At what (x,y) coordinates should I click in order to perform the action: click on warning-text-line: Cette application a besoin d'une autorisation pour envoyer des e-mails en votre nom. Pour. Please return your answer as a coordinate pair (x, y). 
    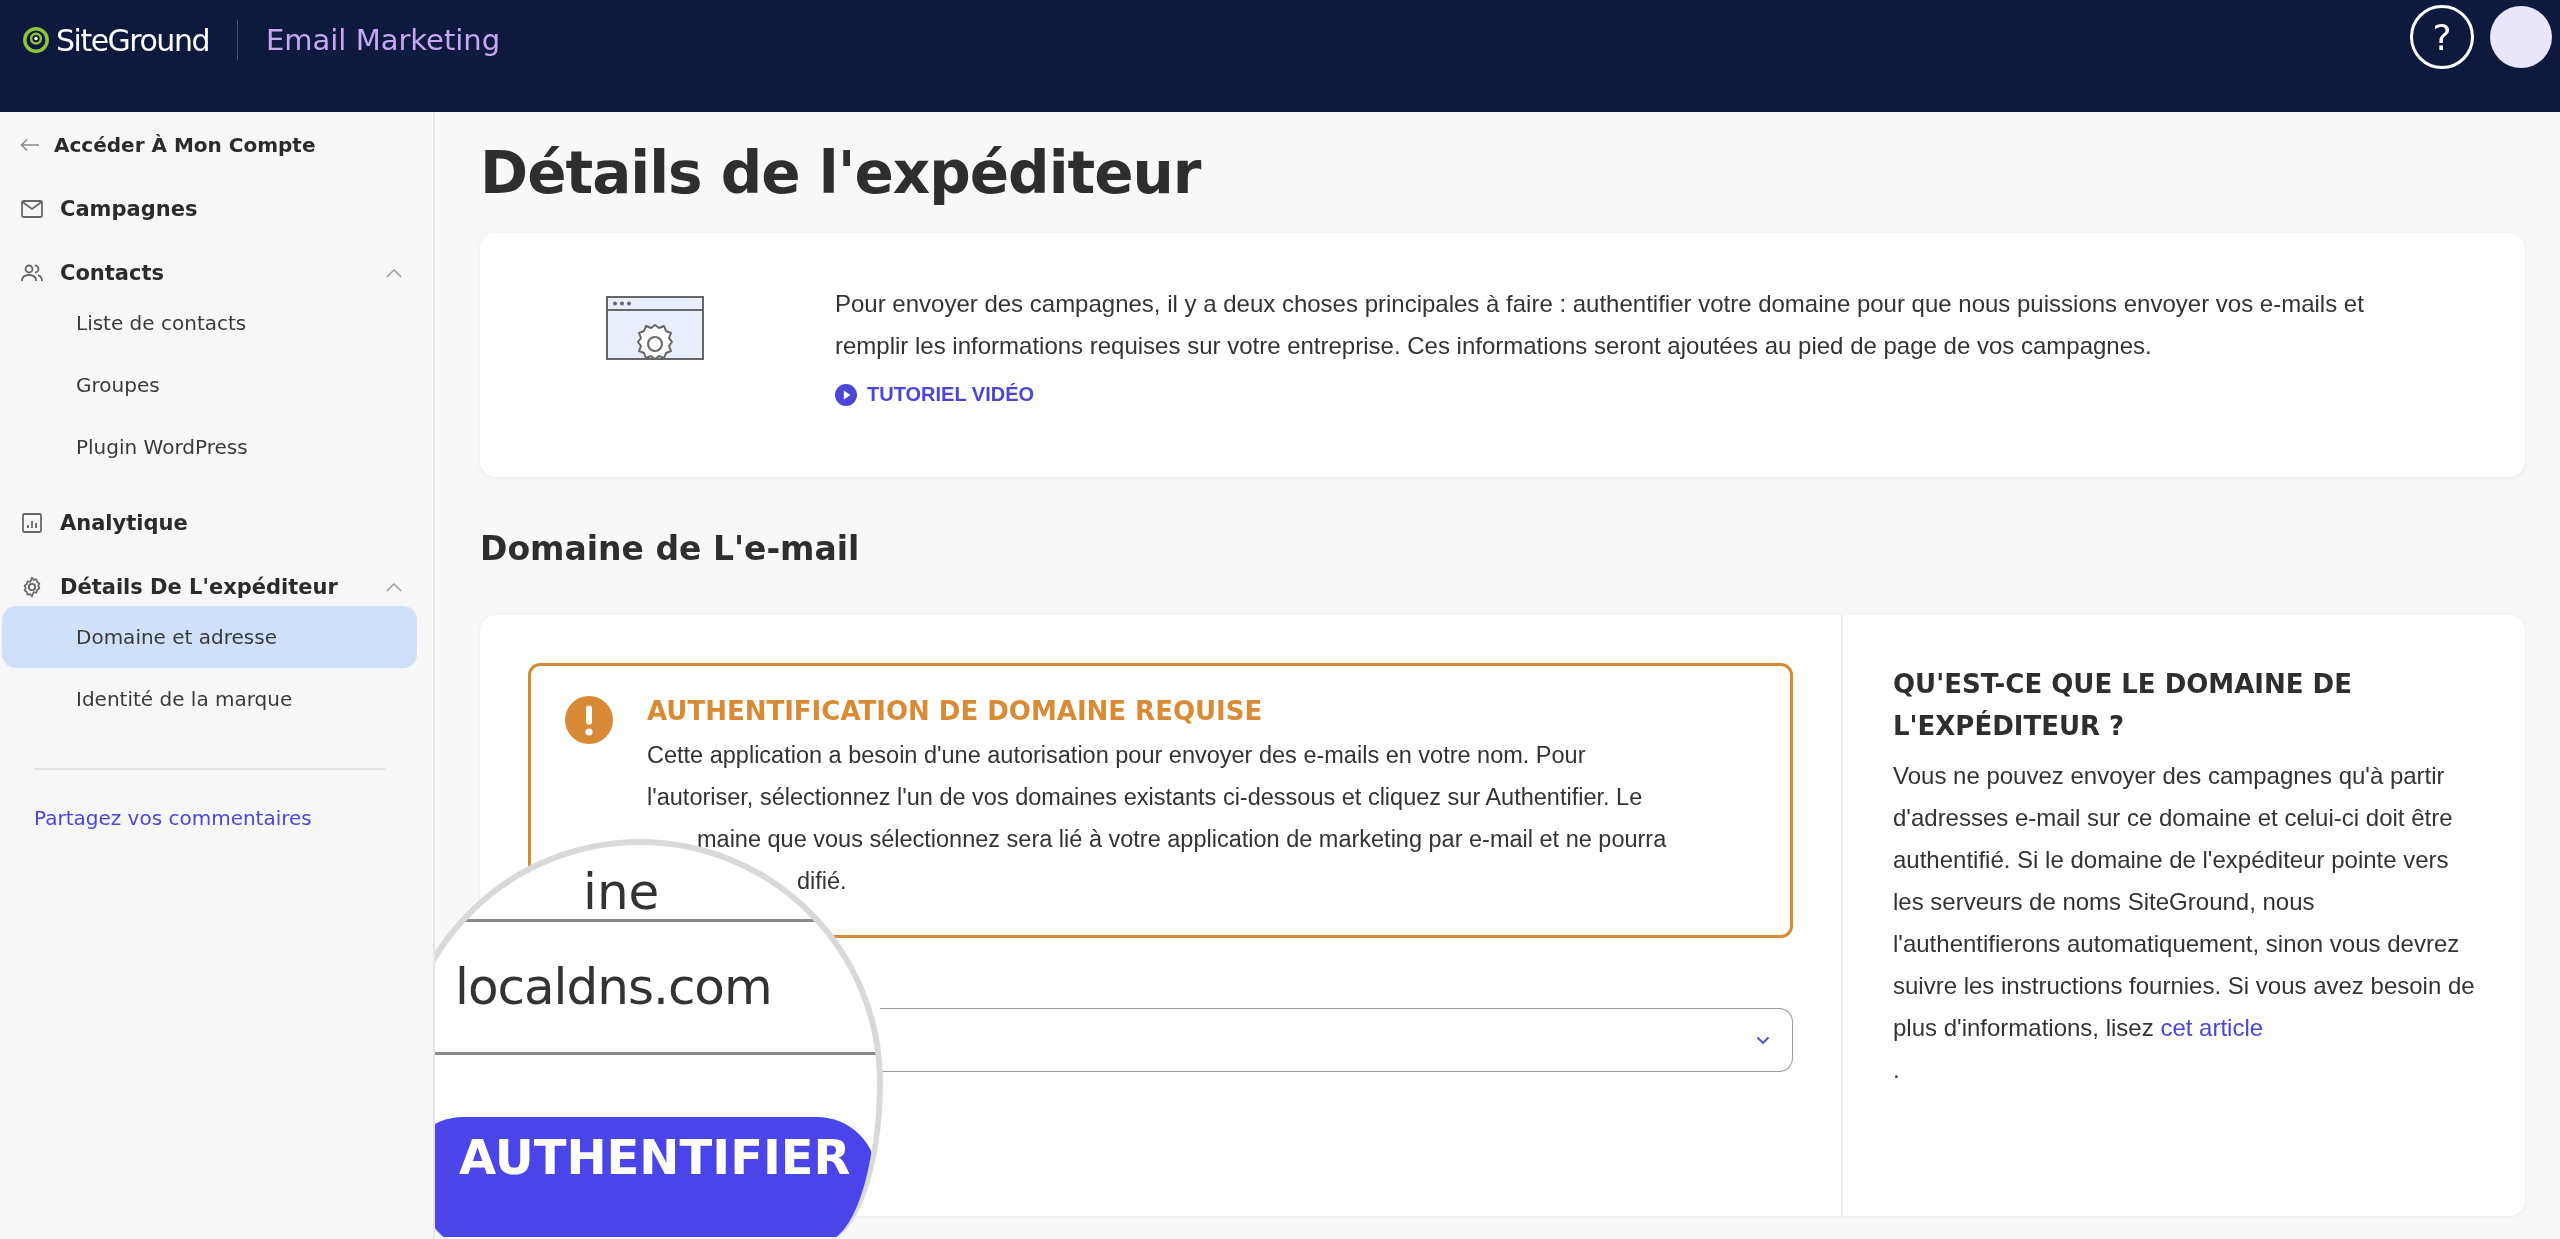
    Looking at the image, I should click on (1117, 755).